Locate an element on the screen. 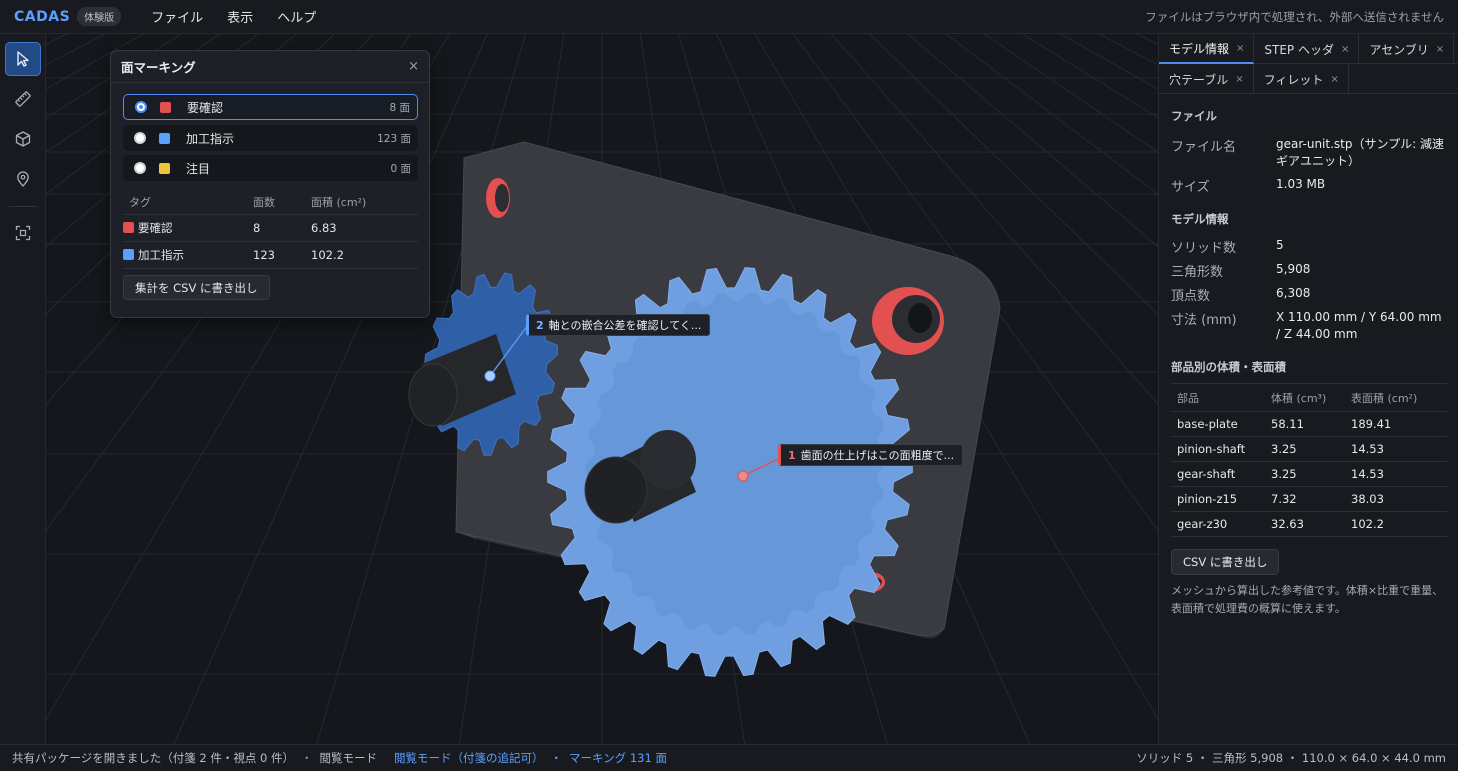 The image size is (1458, 771). table-row: 要確認 8 6.83 is located at coordinates (270, 228).